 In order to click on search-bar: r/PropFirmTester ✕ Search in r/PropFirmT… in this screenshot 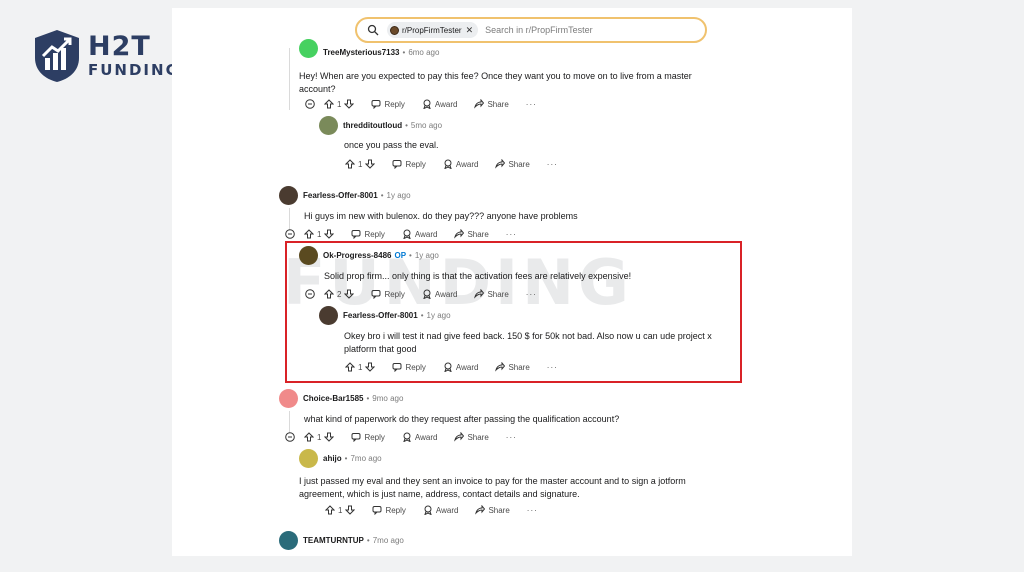, I will do `click(531, 30)`.